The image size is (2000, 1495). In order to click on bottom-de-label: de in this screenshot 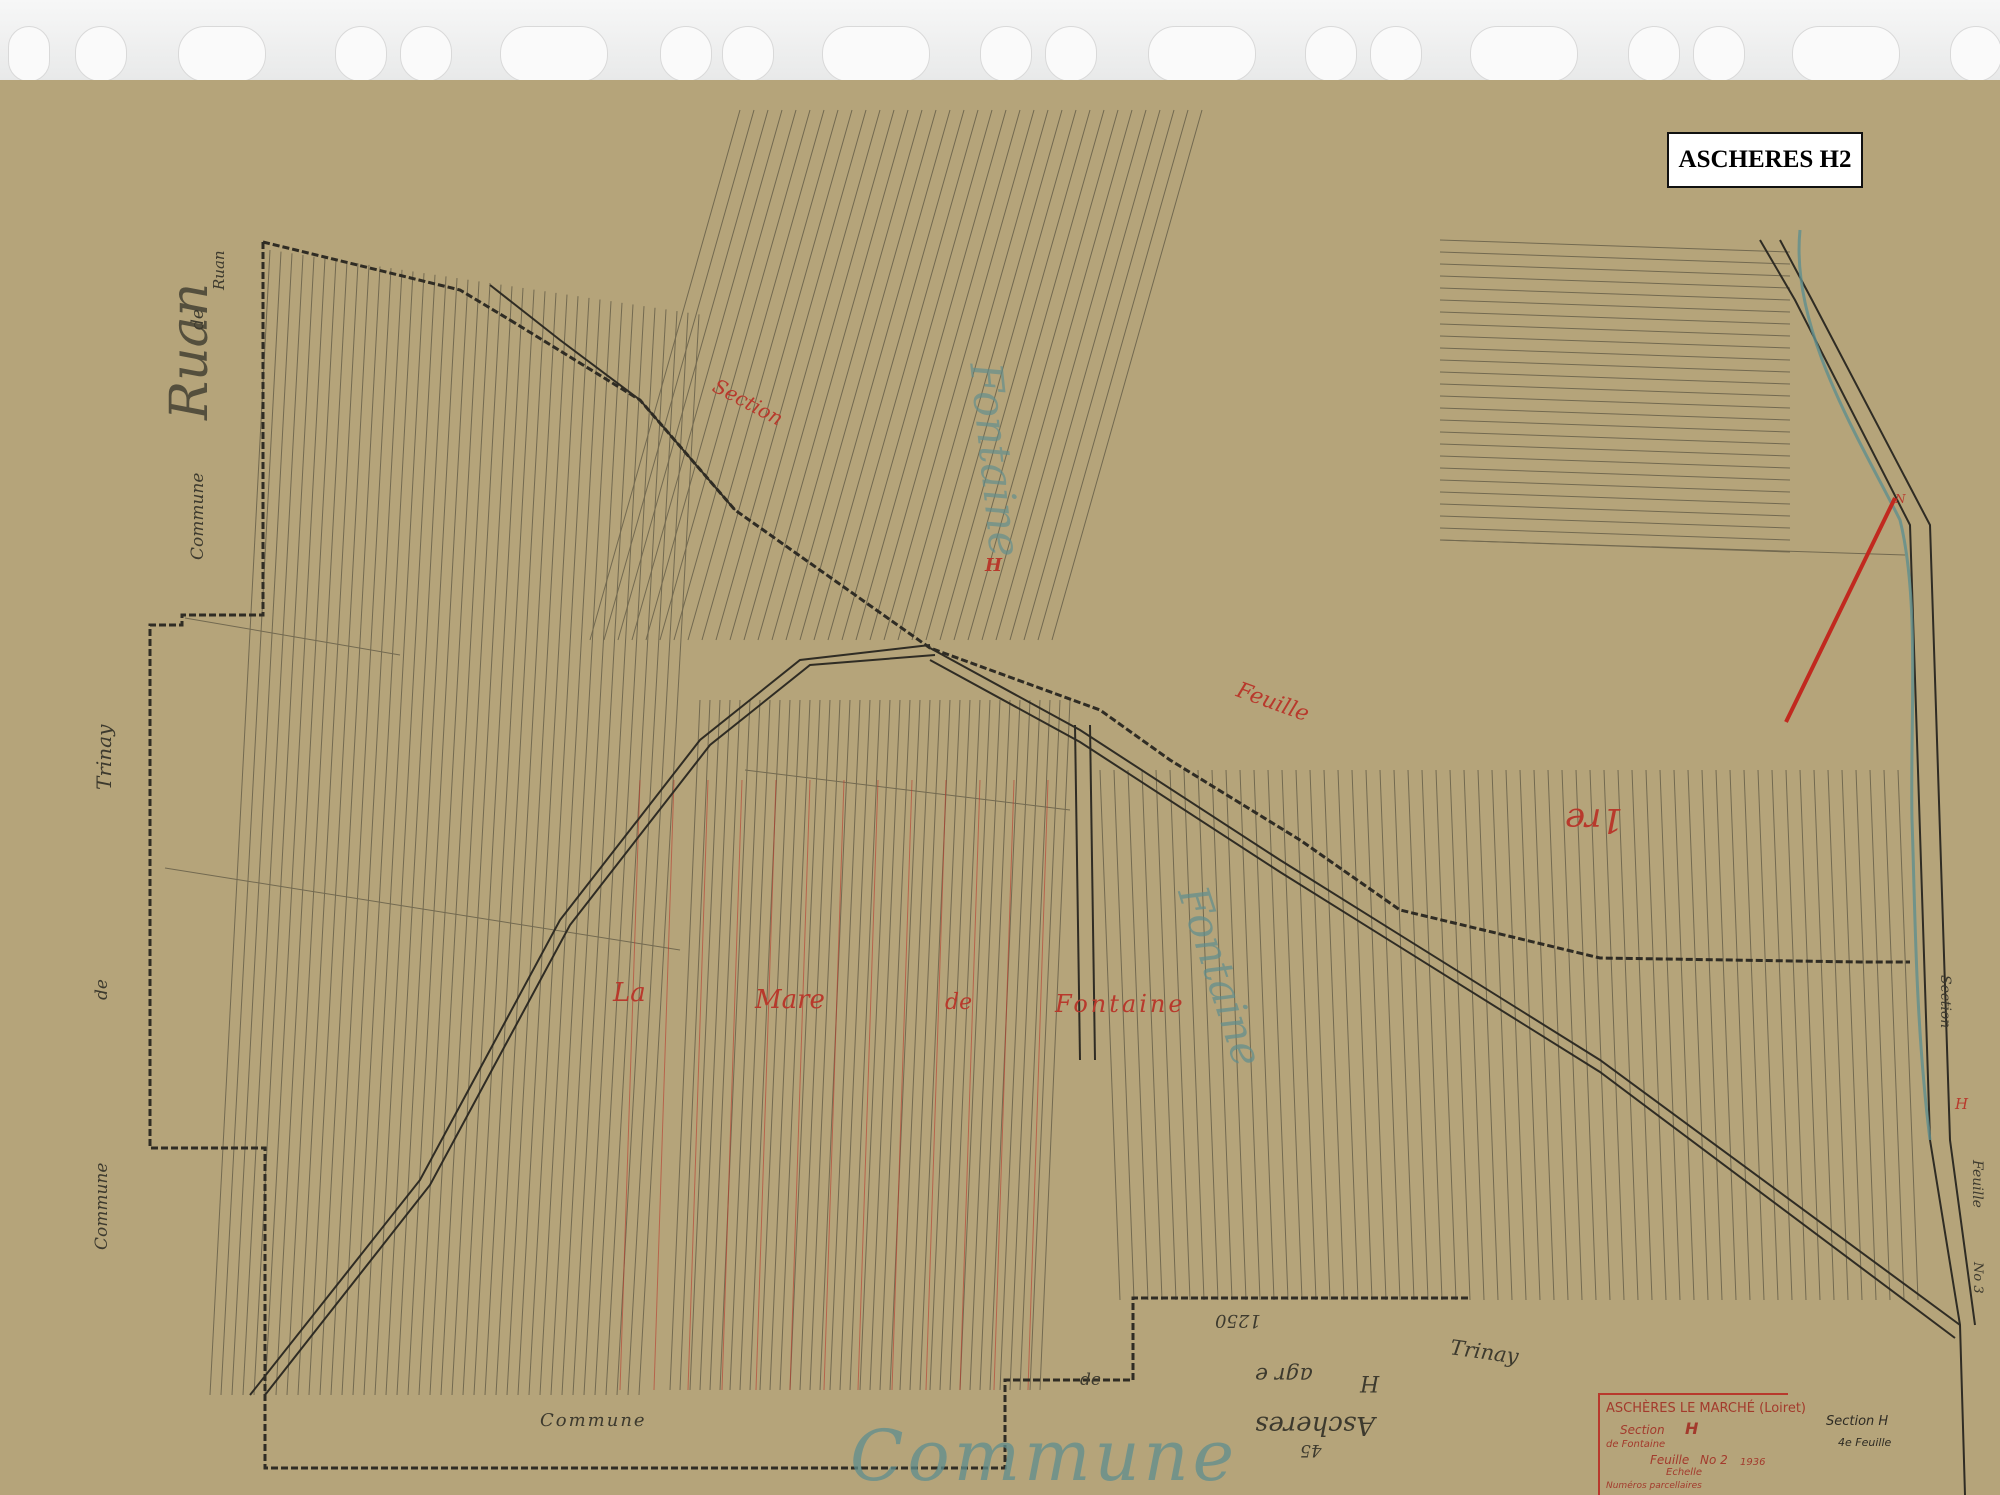, I will do `click(1090, 1380)`.